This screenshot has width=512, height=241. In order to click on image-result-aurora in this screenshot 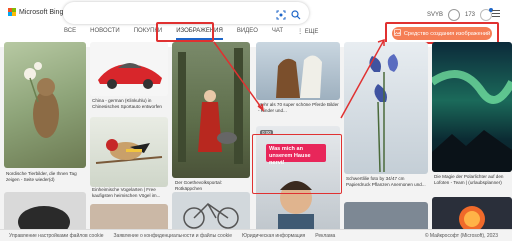, I will do `click(472, 107)`.